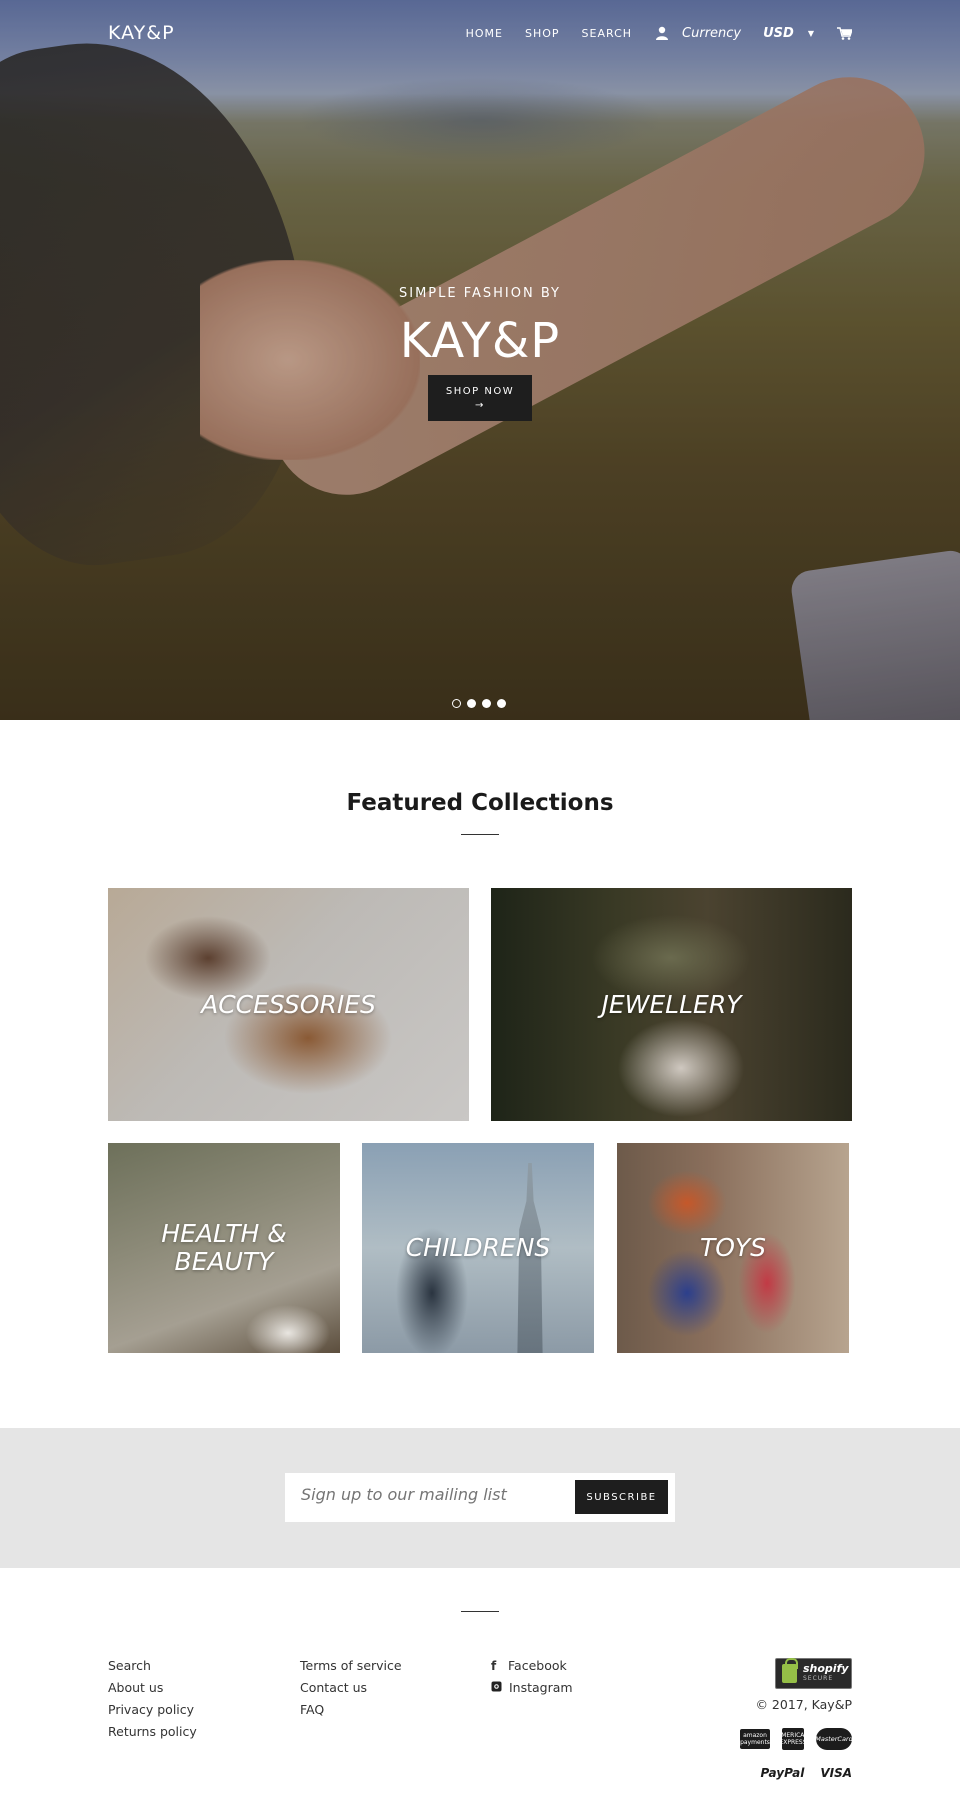 The image size is (960, 1813). I want to click on collection-childrens: CHILDRENS, so click(478, 1248).